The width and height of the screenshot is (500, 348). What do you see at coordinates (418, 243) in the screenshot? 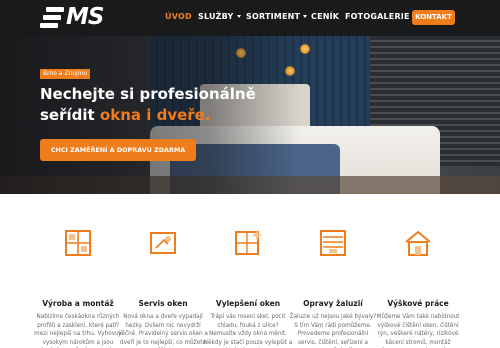
I see `house-work-icon` at bounding box center [418, 243].